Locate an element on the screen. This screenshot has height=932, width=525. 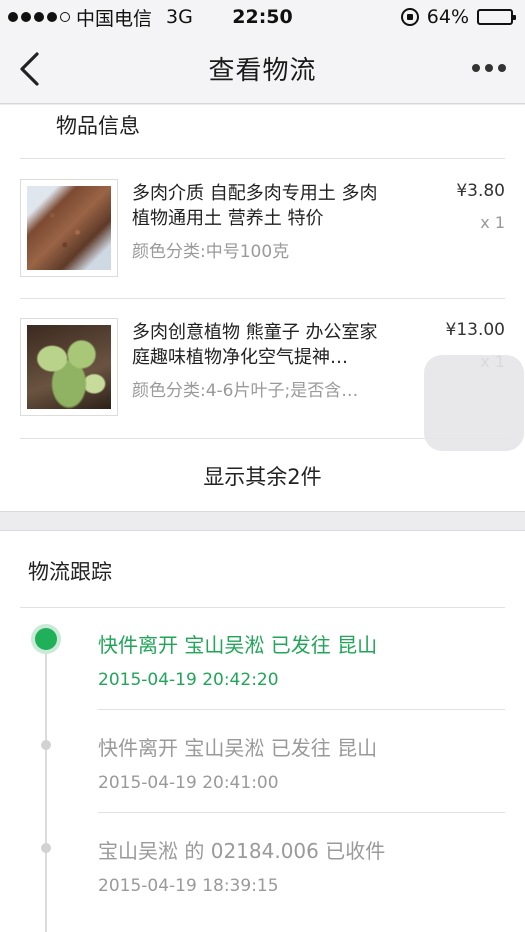
status-bar-left: 中国电信 3G is located at coordinates (100, 17).